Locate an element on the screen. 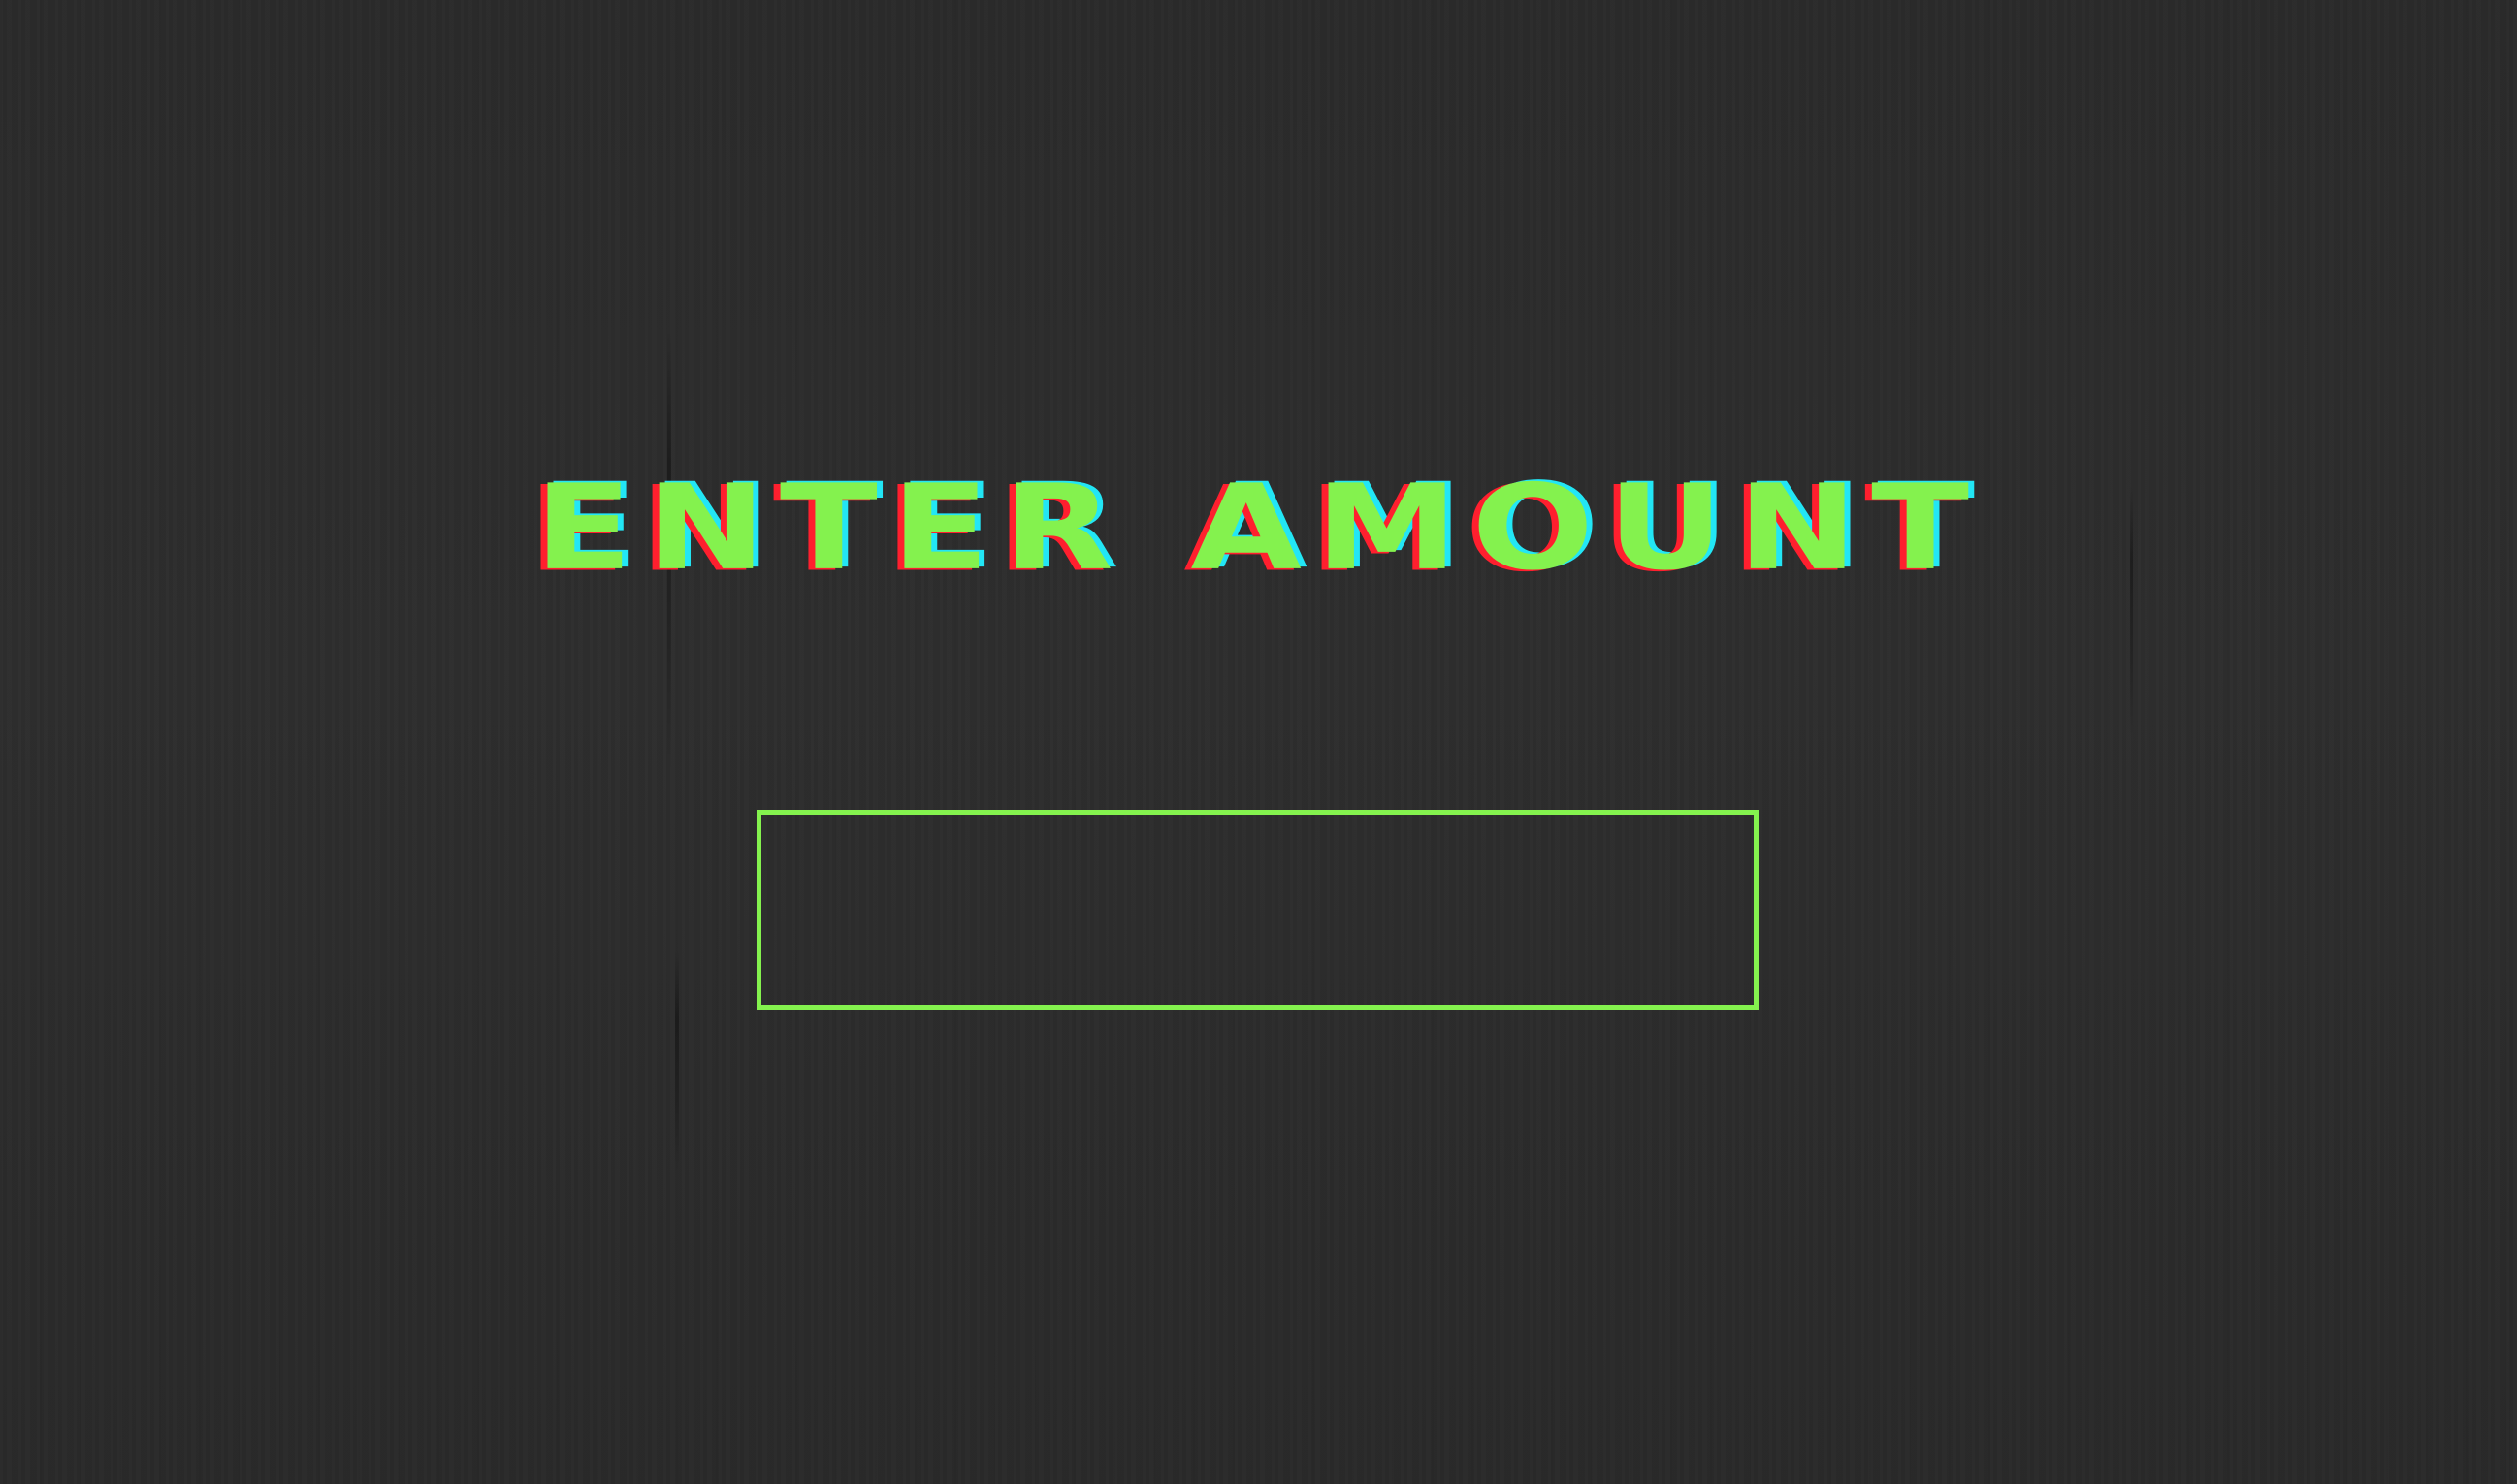 The image size is (2517, 1484). background-texture-streak is located at coordinates (677, 1063).